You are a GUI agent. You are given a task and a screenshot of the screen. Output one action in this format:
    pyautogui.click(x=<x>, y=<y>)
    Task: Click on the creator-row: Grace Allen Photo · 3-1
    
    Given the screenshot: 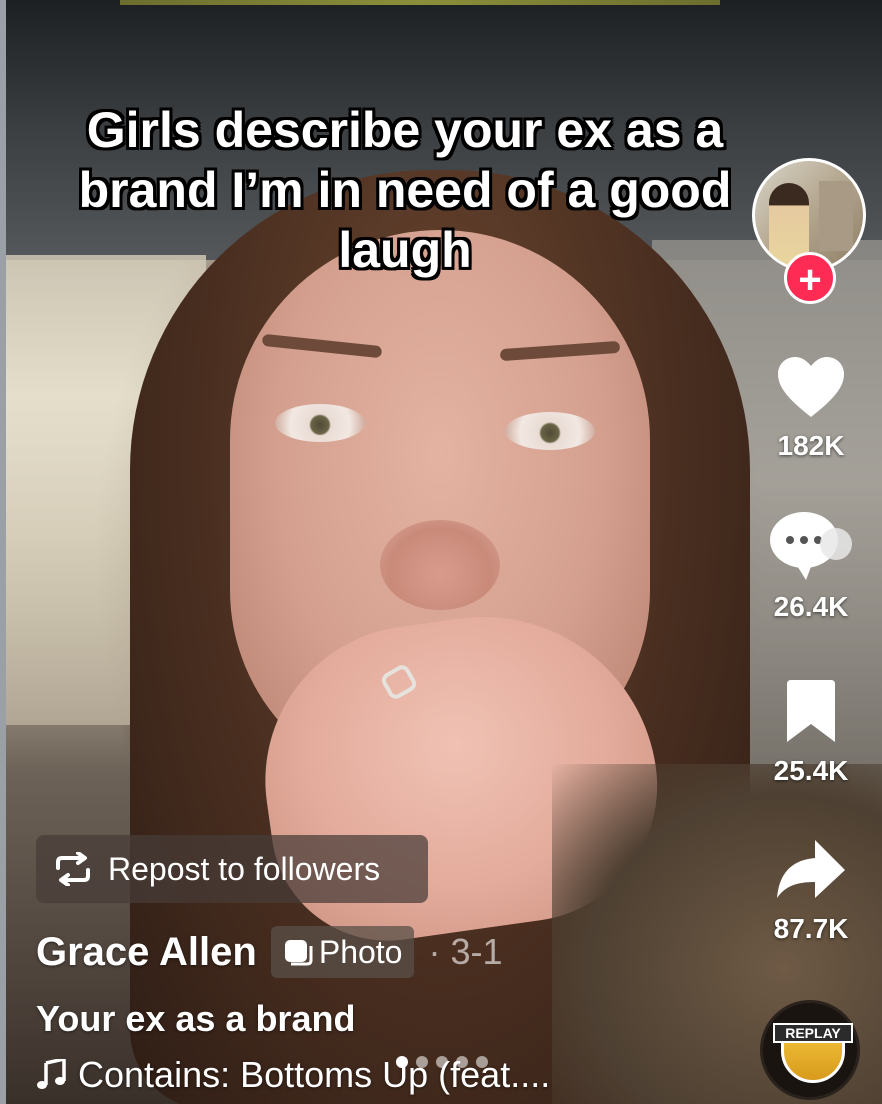 What is the action you would take?
    pyautogui.click(x=269, y=952)
    